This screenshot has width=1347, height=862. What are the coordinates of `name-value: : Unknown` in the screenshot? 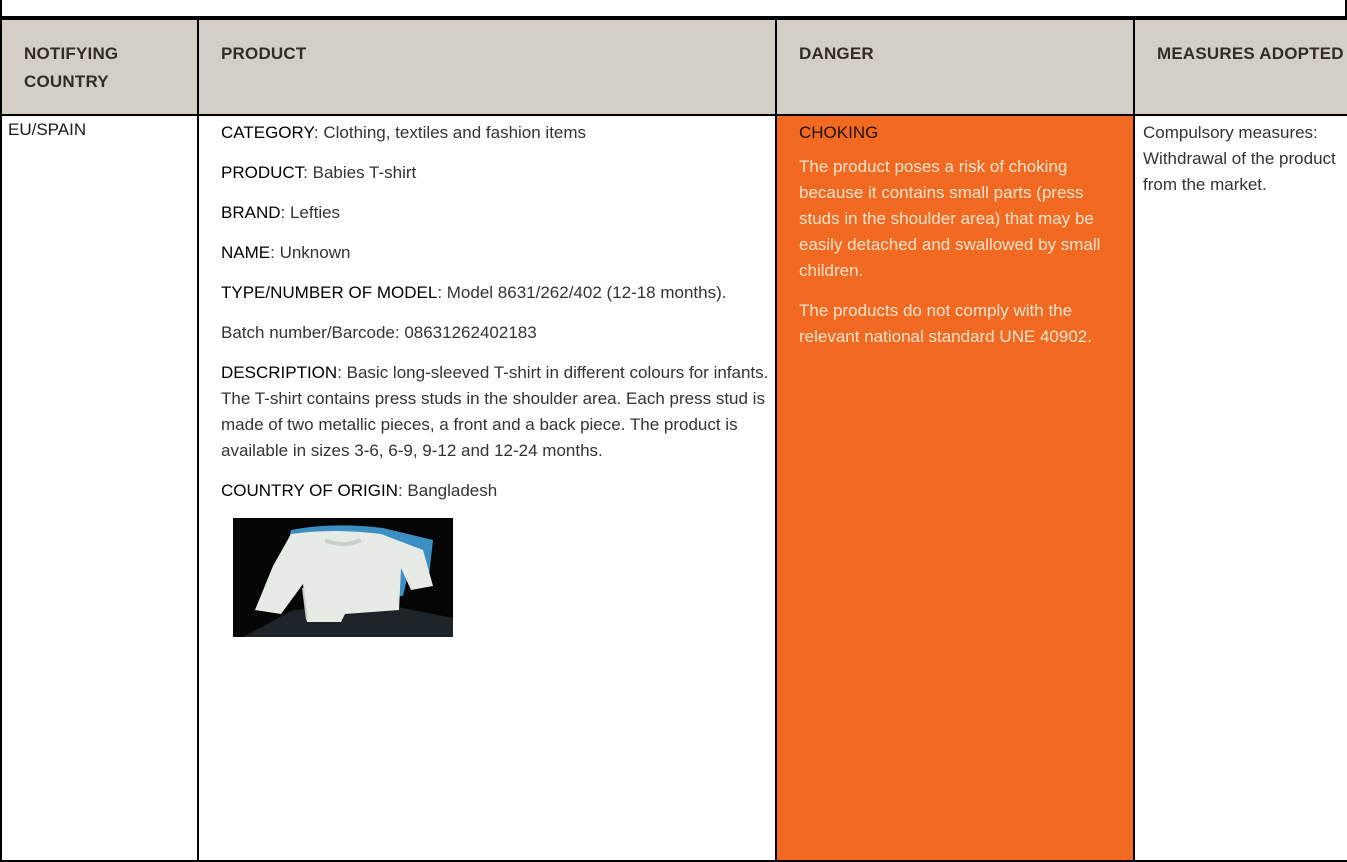 It's located at (310, 252).